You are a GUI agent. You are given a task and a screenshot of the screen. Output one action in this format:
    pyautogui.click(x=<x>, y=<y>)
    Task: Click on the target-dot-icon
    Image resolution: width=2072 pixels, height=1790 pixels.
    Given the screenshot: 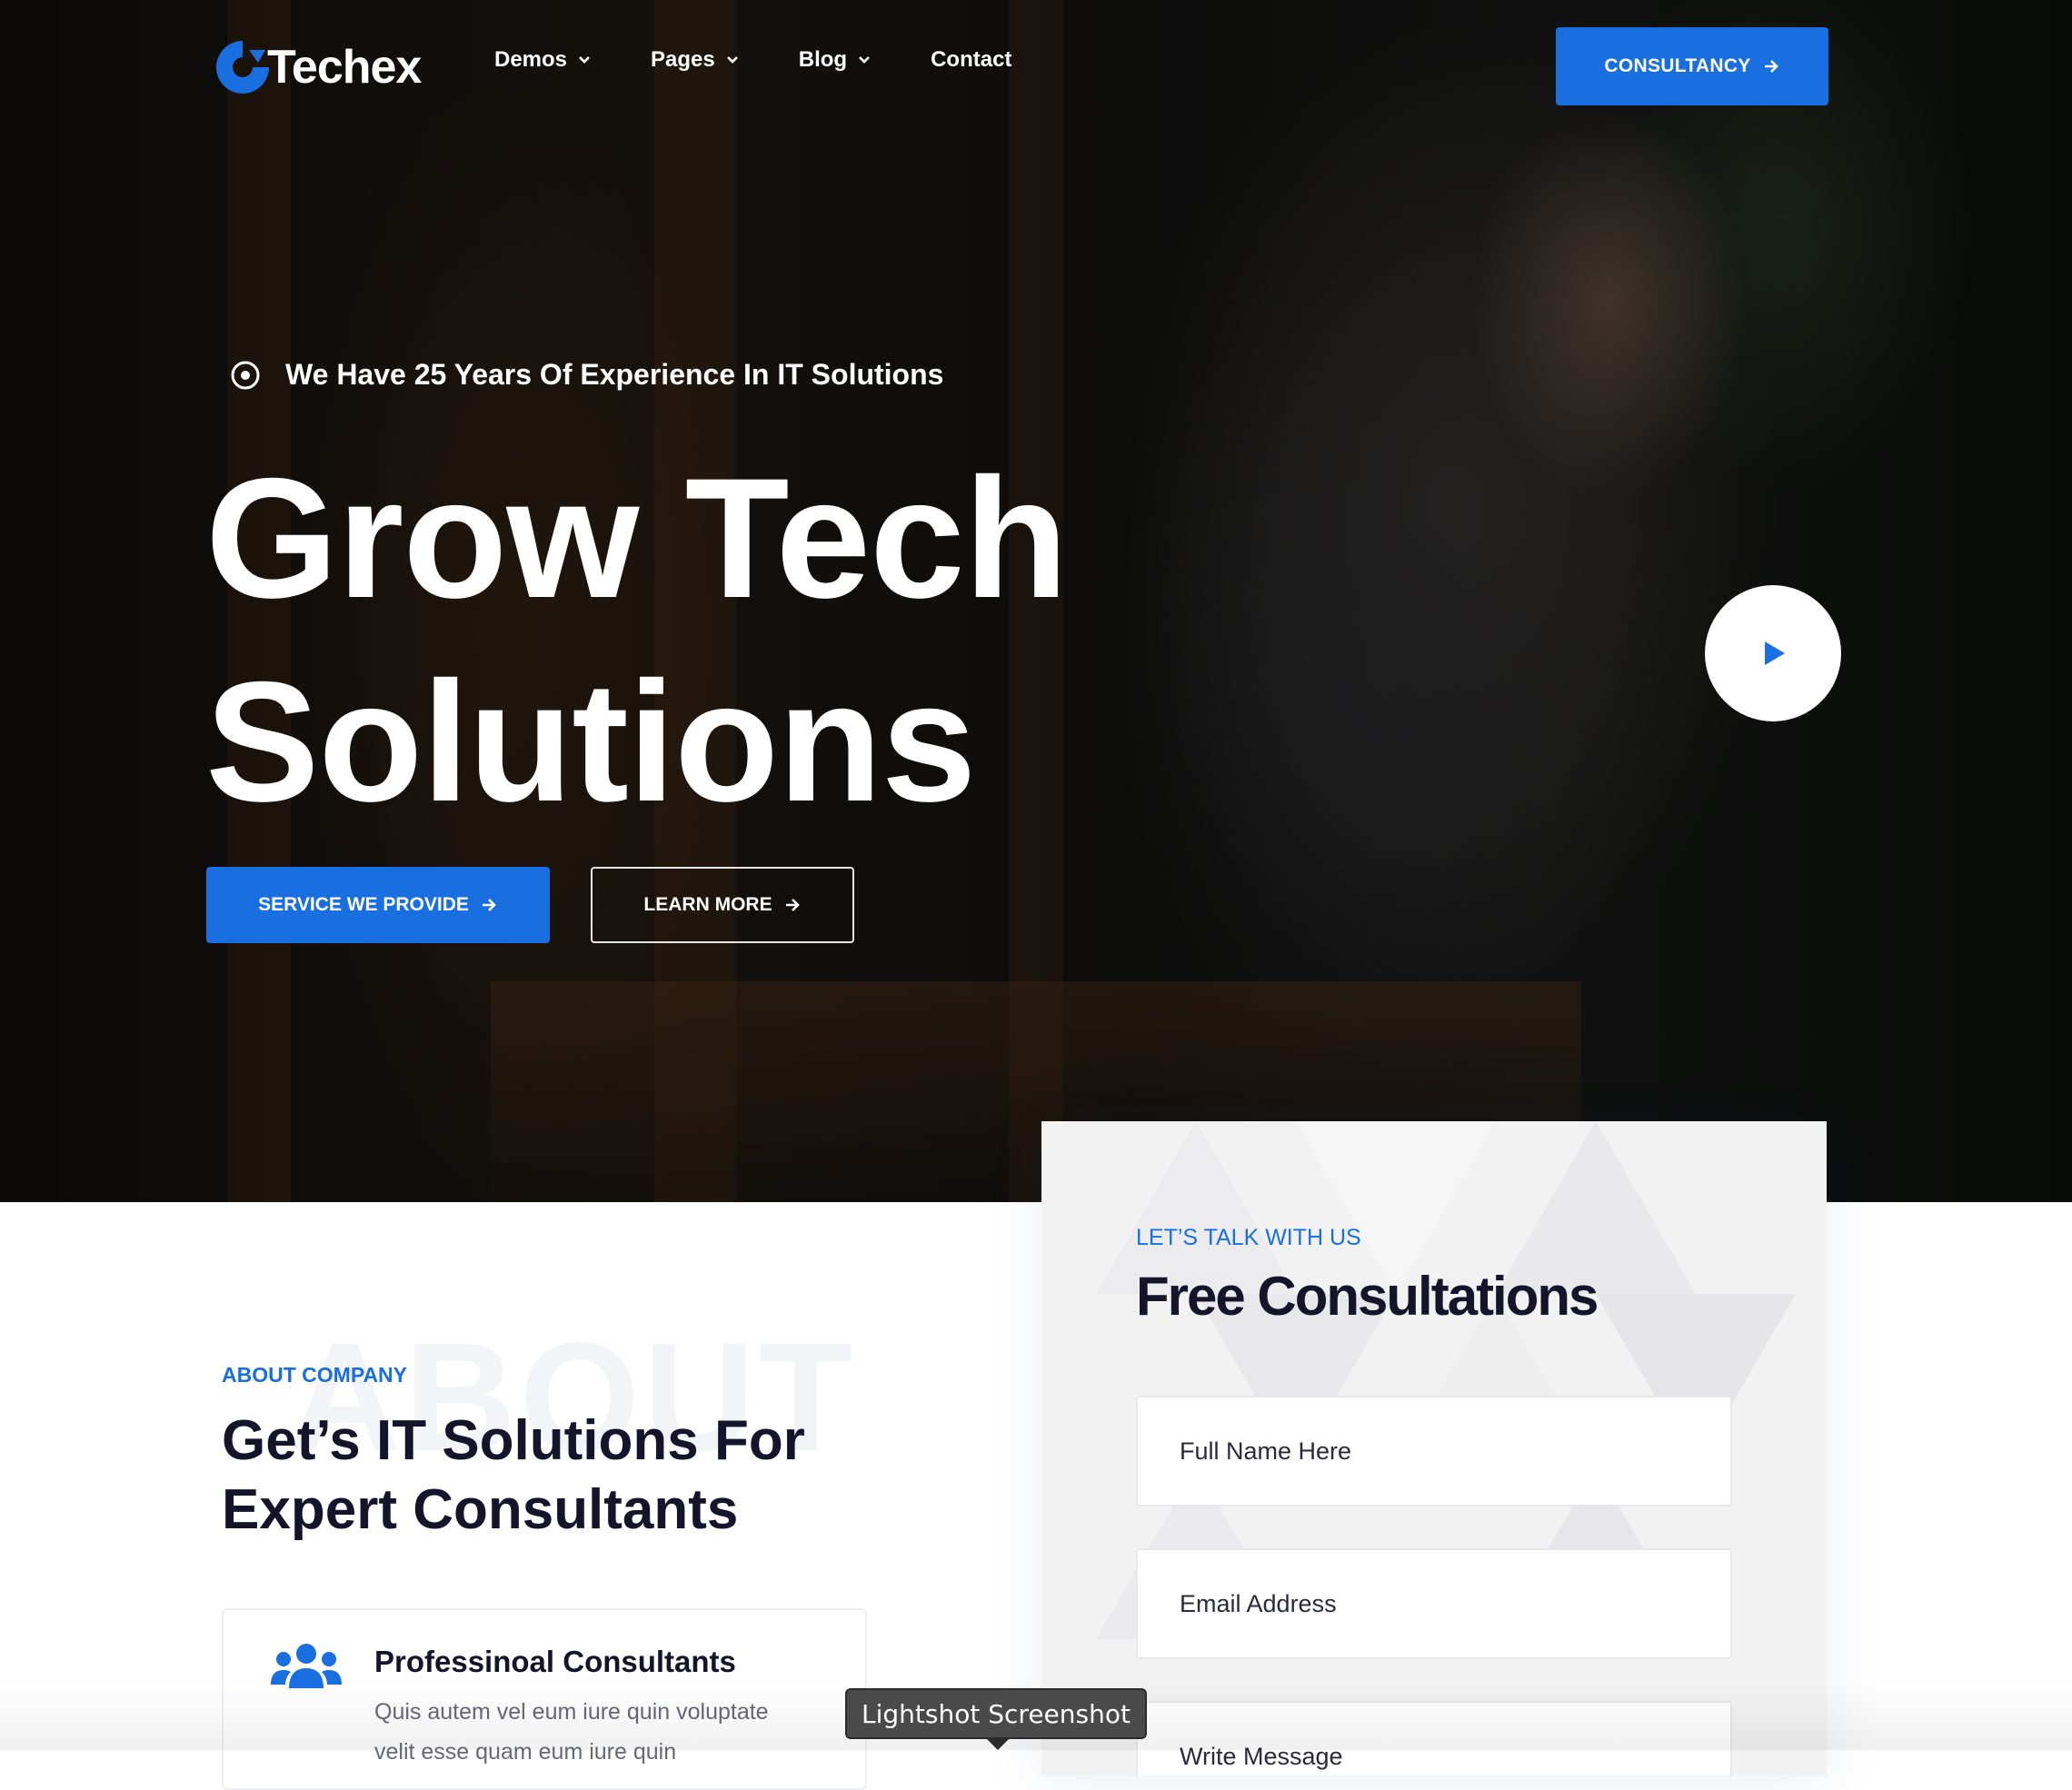 What is the action you would take?
    pyautogui.click(x=245, y=375)
    